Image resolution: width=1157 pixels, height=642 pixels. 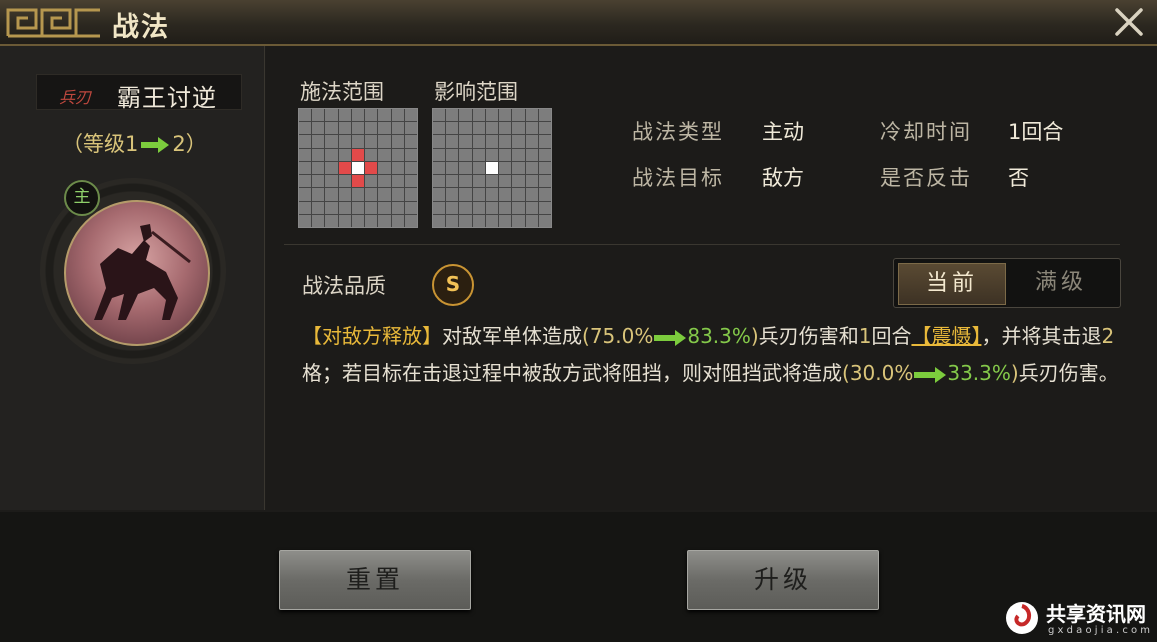 What do you see at coordinates (846, 373) in the screenshot?
I see `desc-paren: (` at bounding box center [846, 373].